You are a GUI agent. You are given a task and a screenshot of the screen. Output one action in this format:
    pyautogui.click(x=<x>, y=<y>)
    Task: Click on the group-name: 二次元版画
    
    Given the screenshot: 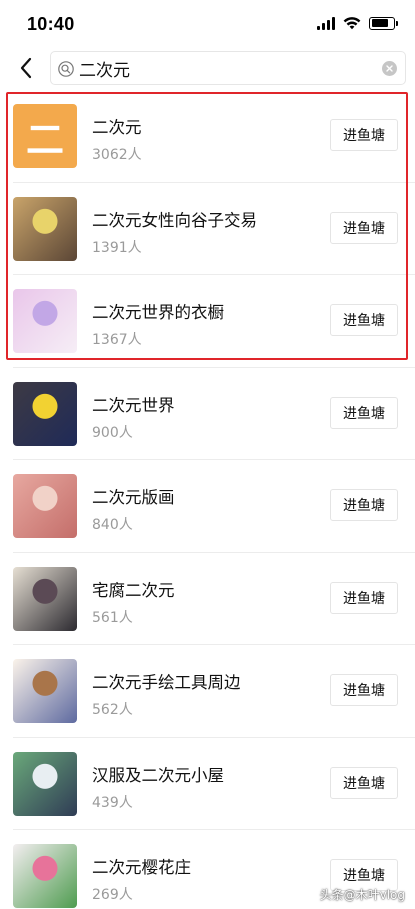 What is the action you would take?
    pyautogui.click(x=133, y=497)
    